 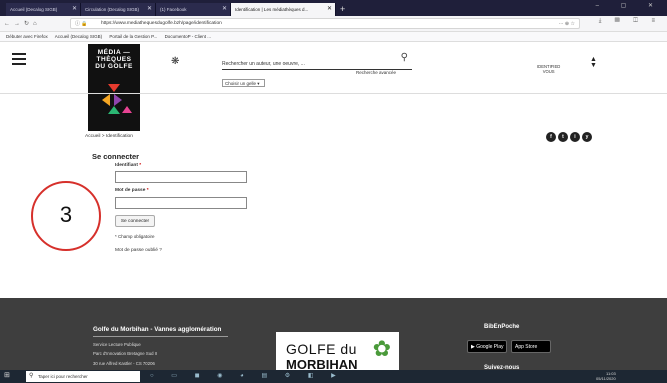 I want to click on genre-select: Choisir un gelle ▾, so click(x=243, y=83).